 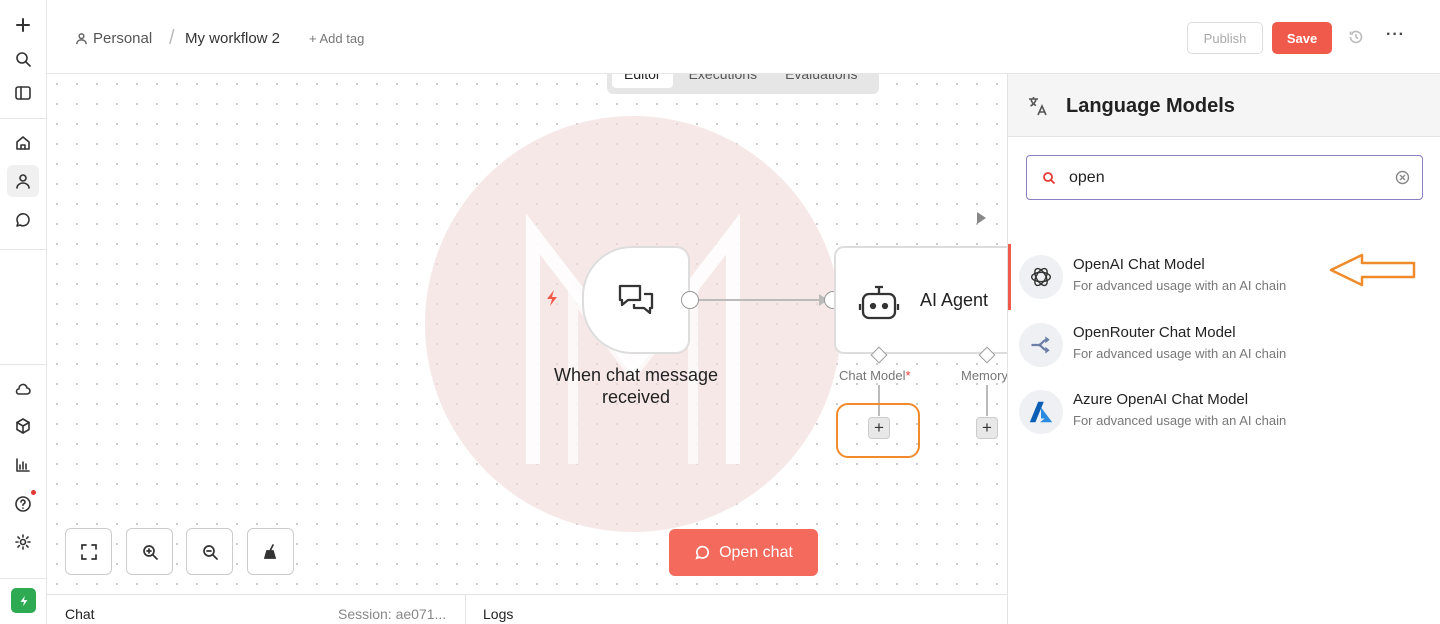 I want to click on search-field, so click(x=1224, y=177).